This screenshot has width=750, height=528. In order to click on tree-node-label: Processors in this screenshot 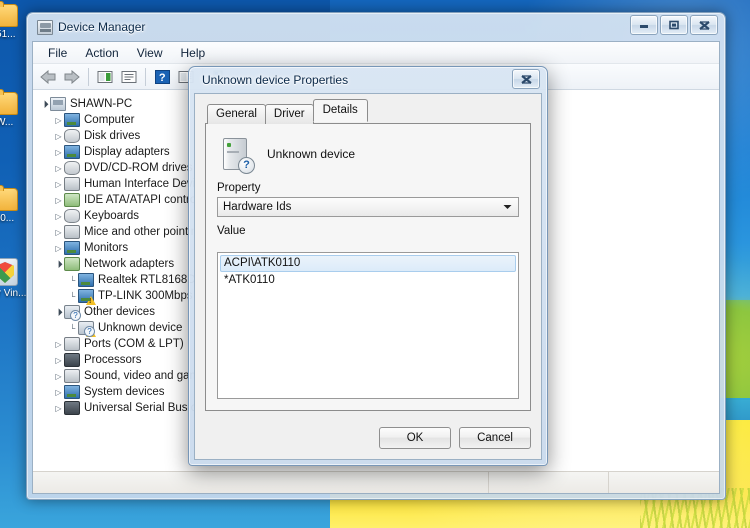, I will do `click(113, 360)`.